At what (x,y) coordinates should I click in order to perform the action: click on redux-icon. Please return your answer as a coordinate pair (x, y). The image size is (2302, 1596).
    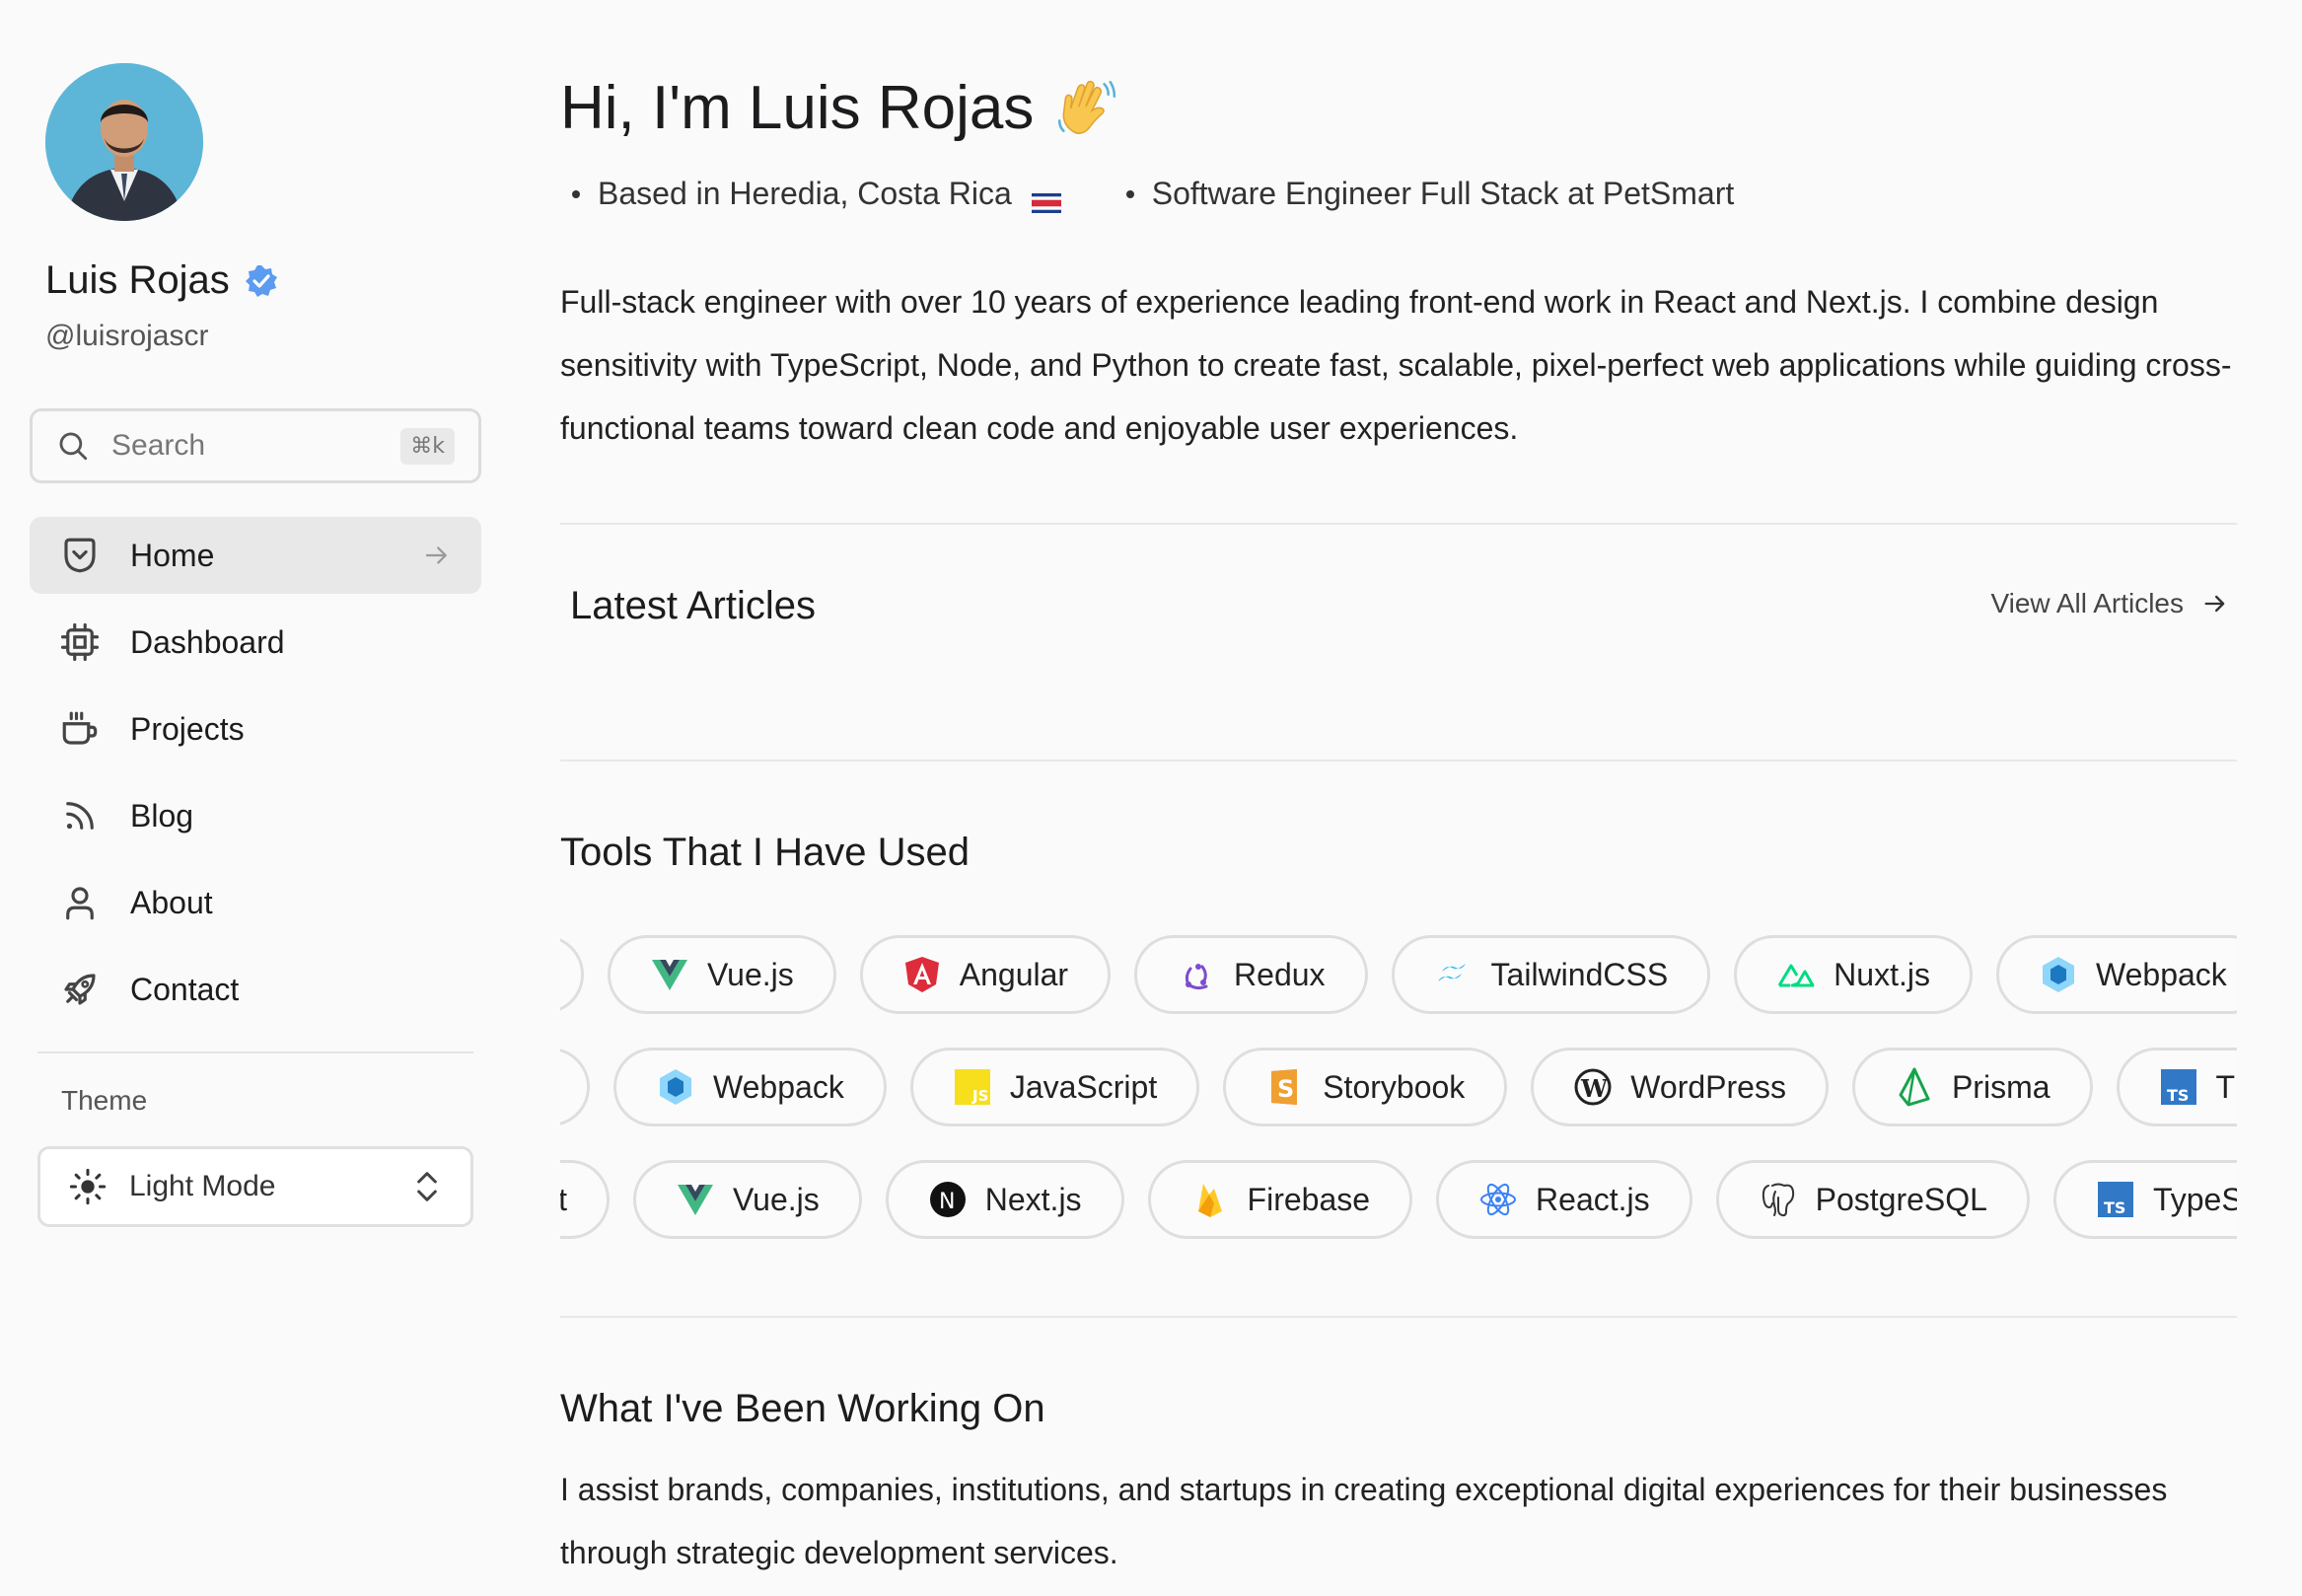
    Looking at the image, I should click on (1196, 977).